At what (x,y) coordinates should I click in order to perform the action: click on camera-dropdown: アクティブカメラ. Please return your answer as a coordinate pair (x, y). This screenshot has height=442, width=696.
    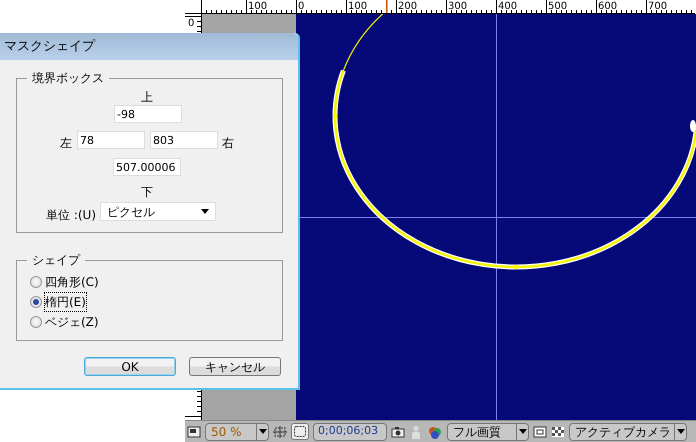
    Looking at the image, I should click on (628, 431).